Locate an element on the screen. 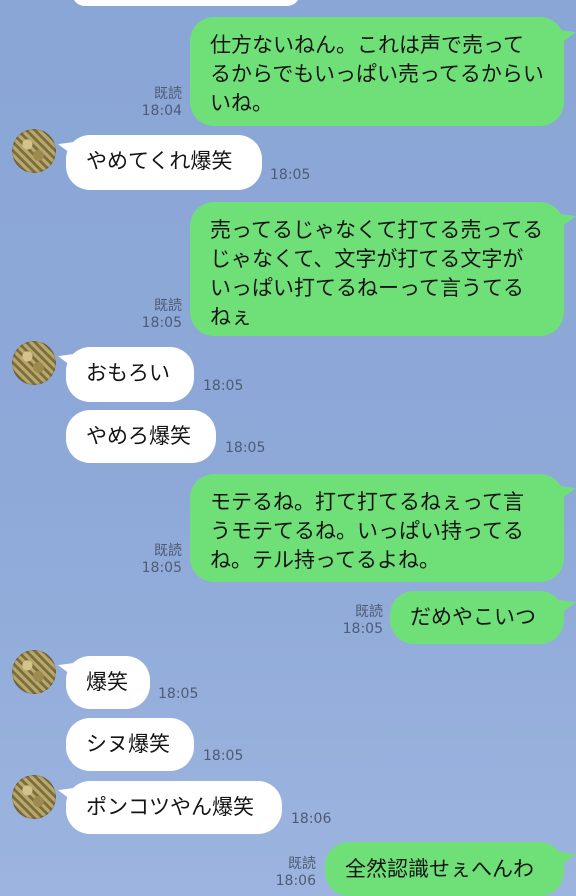 Image resolution: width=576 pixels, height=896 pixels. message-bubble: やめろ爆笑 is located at coordinates (141, 436).